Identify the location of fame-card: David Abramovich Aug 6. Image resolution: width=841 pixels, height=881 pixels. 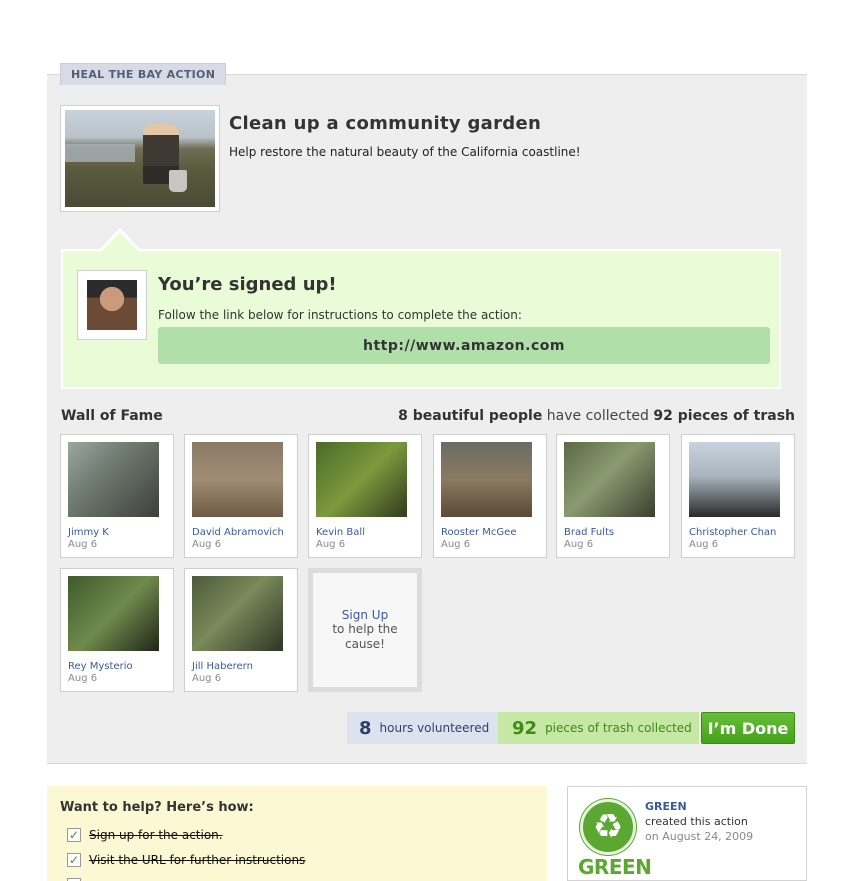
(241, 496).